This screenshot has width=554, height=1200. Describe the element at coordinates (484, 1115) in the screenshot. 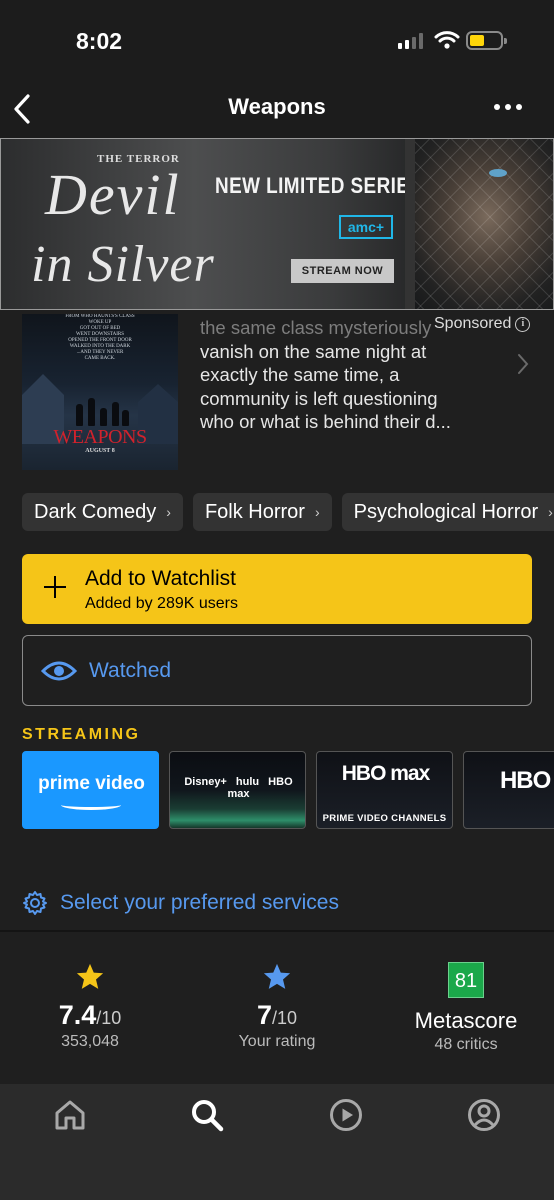

I see `profile-icon` at that location.